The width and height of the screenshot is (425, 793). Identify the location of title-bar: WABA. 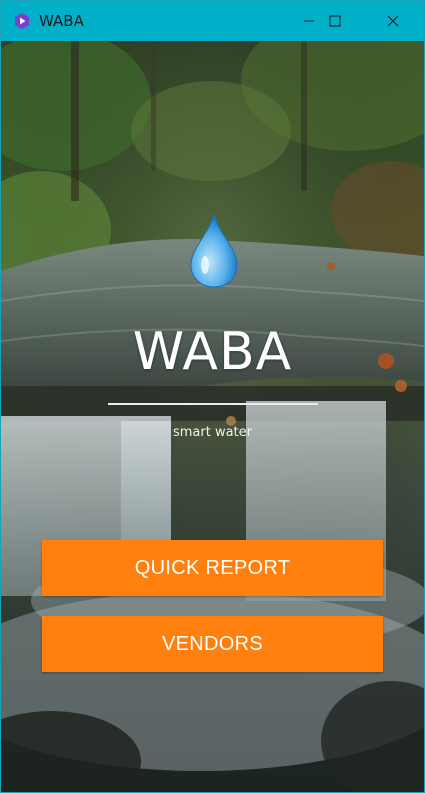
(212, 21).